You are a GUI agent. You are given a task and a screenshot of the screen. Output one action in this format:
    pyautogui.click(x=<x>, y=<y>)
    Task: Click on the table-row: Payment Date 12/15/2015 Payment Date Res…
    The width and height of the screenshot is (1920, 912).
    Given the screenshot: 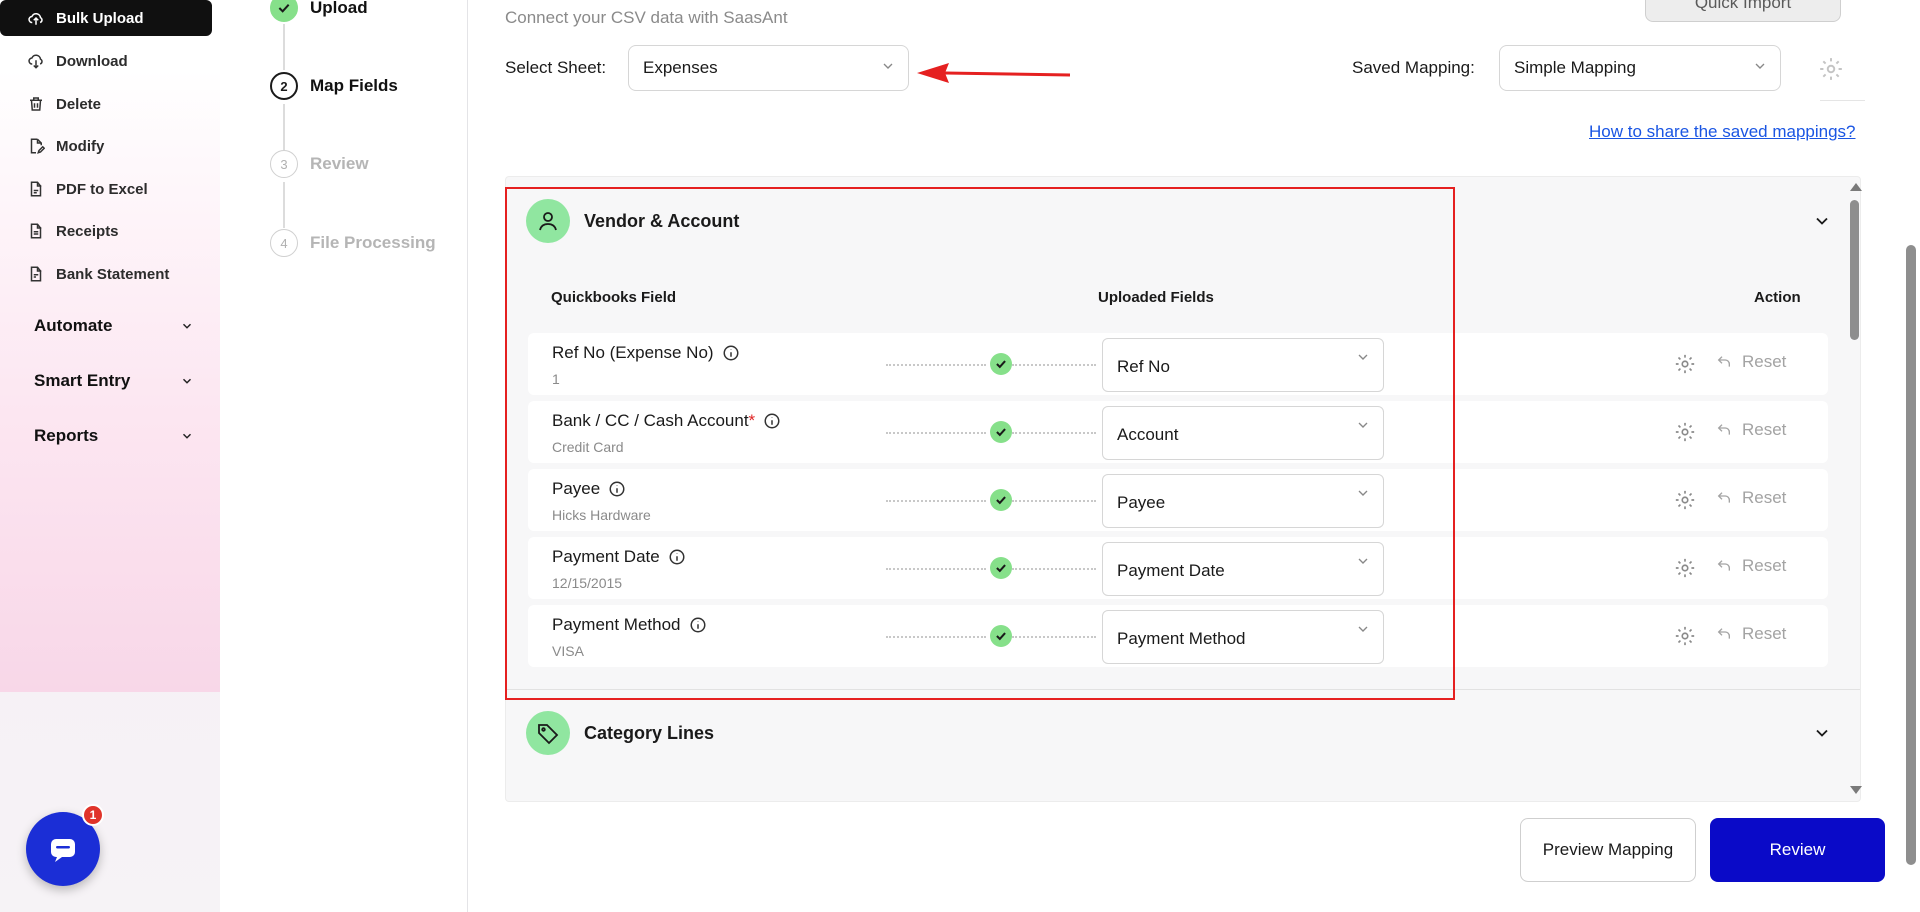 What is the action you would take?
    pyautogui.click(x=1178, y=568)
    